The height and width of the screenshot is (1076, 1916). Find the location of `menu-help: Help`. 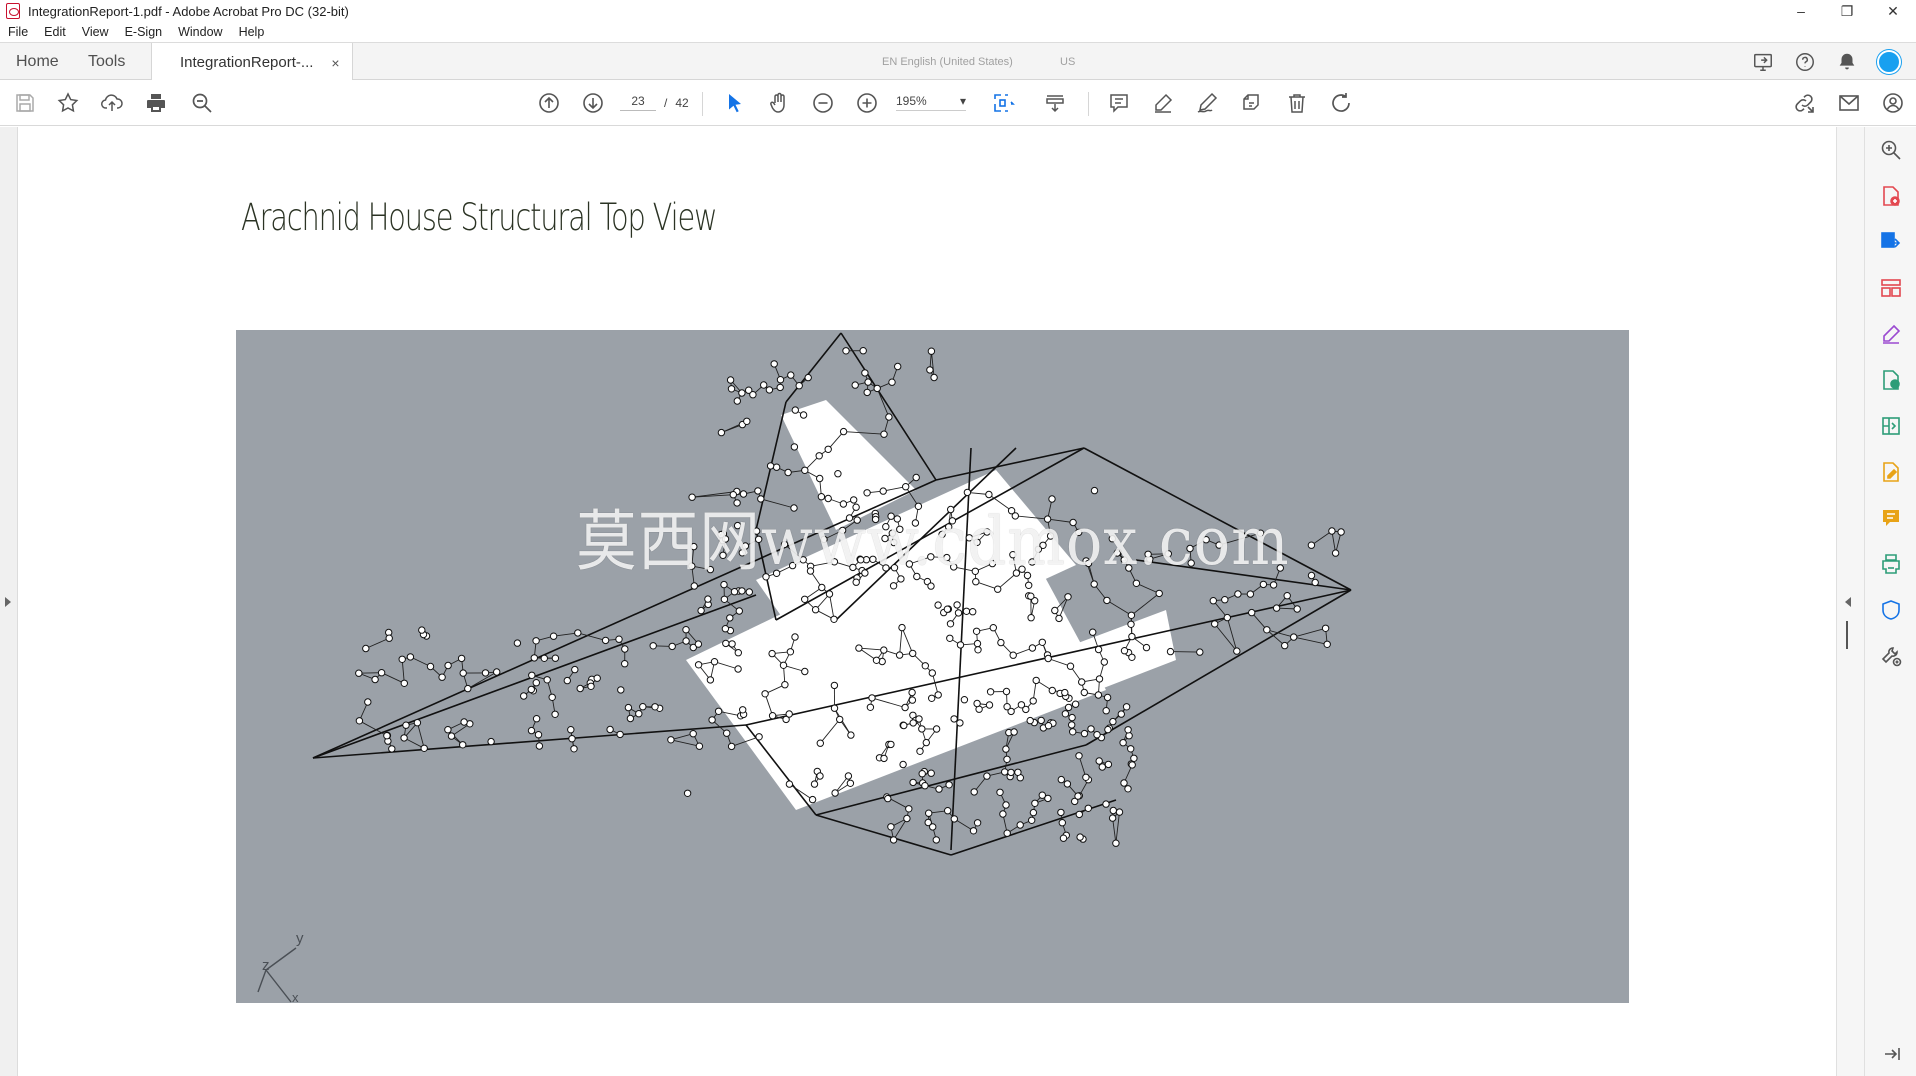

menu-help: Help is located at coordinates (252, 32).